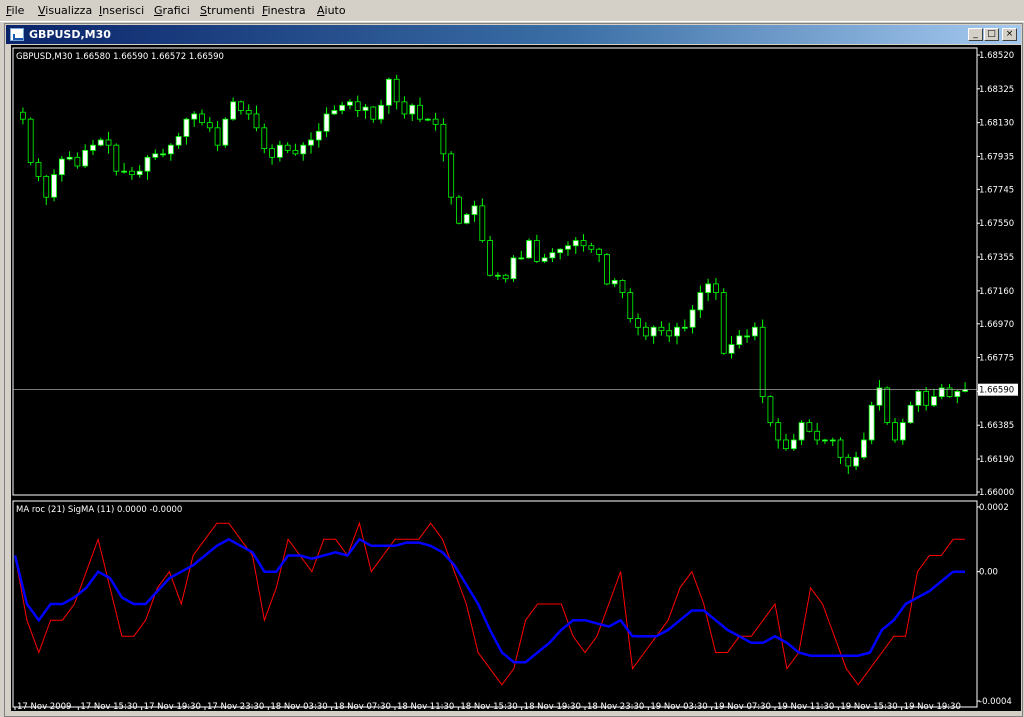 This screenshot has height=717, width=1024. What do you see at coordinates (235, 706) in the screenshot?
I see `time-tick-label: 17 Nov 23:30` at bounding box center [235, 706].